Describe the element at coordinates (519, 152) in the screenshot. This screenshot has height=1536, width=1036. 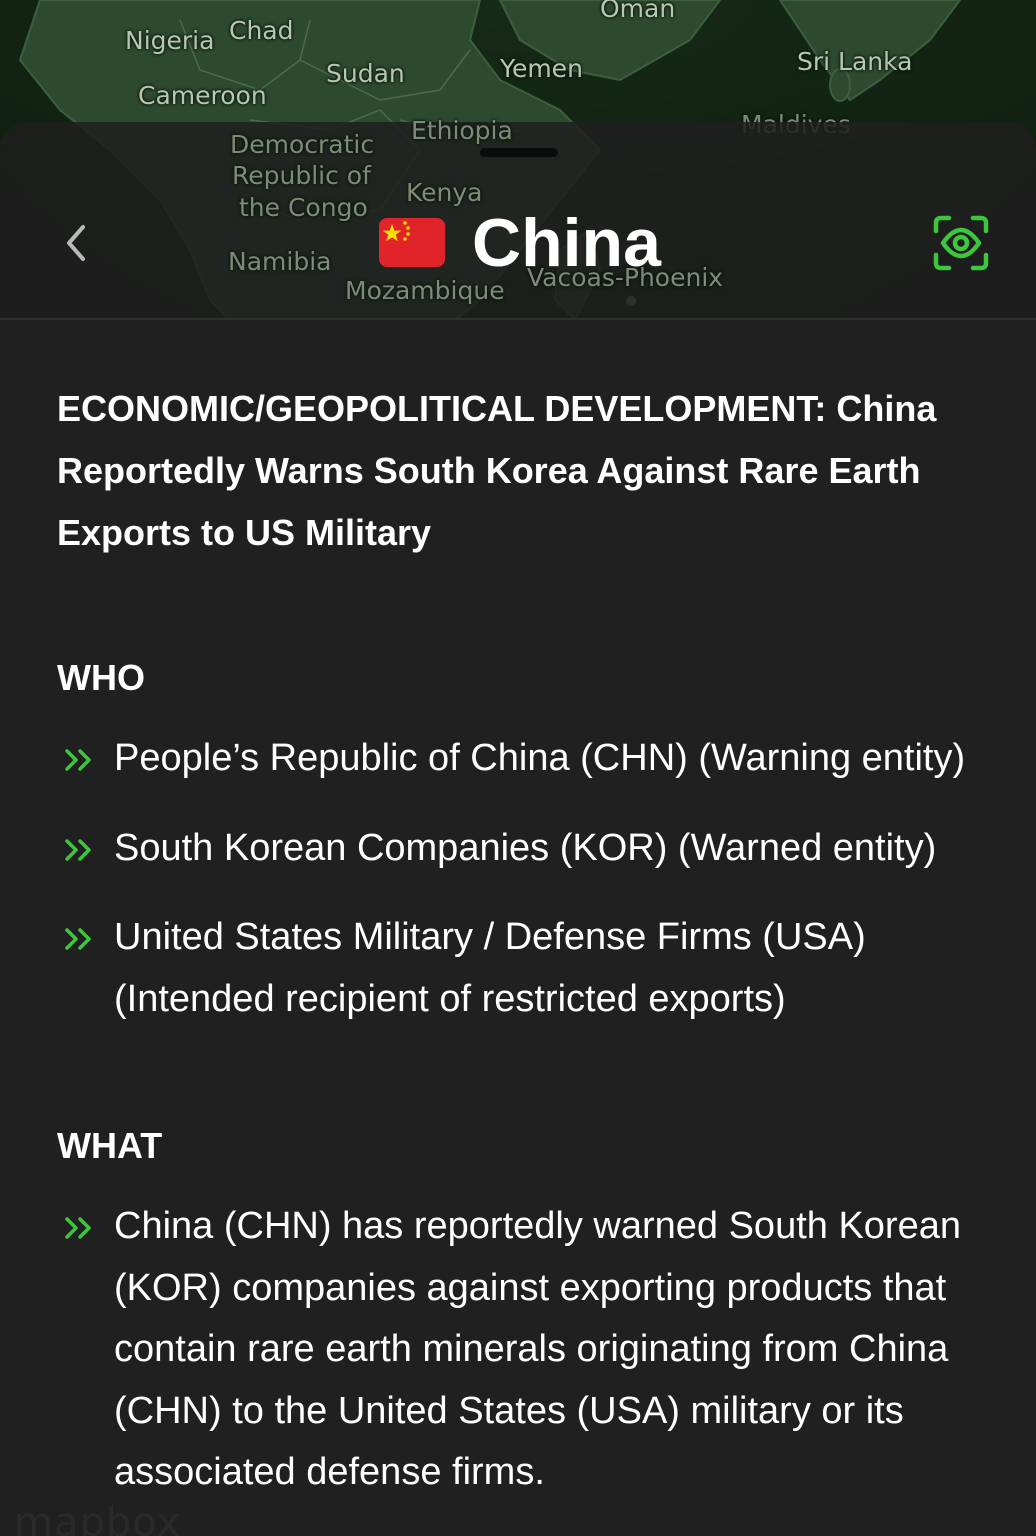
I see `sheet-drag-handle` at that location.